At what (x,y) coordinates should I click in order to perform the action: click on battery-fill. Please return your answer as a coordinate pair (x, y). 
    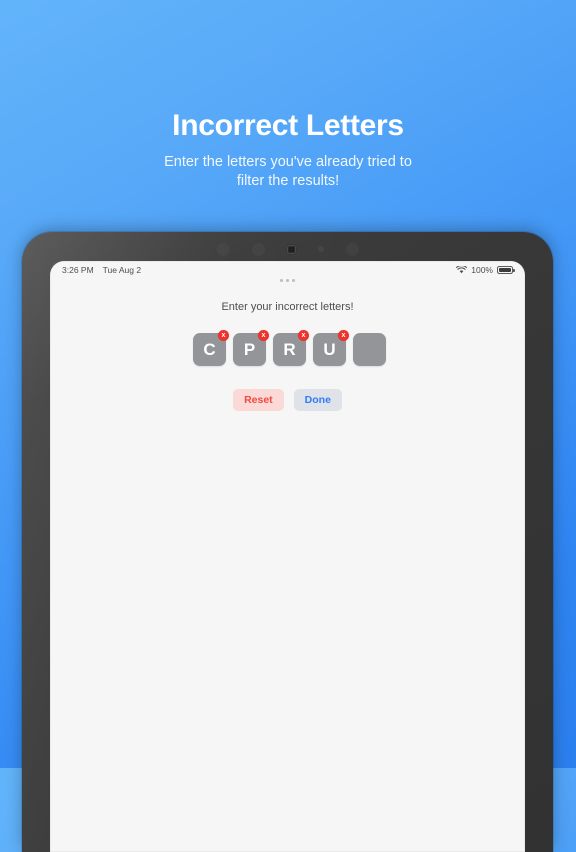
    Looking at the image, I should click on (505, 269).